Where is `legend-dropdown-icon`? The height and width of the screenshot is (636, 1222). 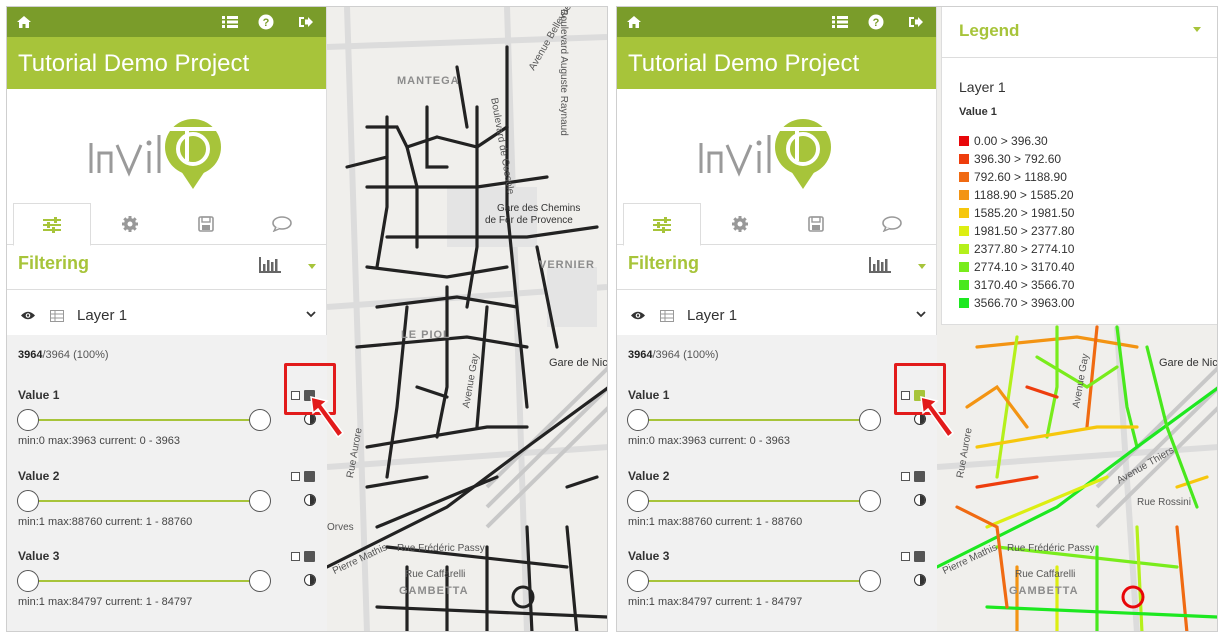 legend-dropdown-icon is located at coordinates (1197, 29).